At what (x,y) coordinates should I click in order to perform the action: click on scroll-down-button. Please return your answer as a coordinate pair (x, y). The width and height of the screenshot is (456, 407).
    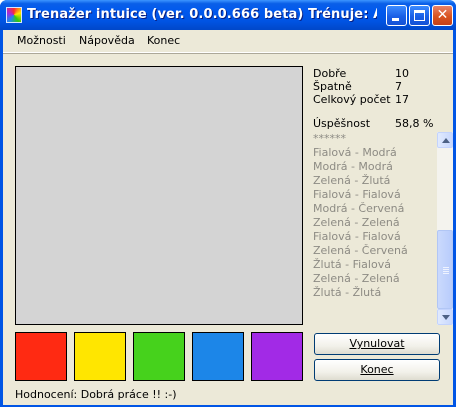
    Looking at the image, I should click on (445, 317).